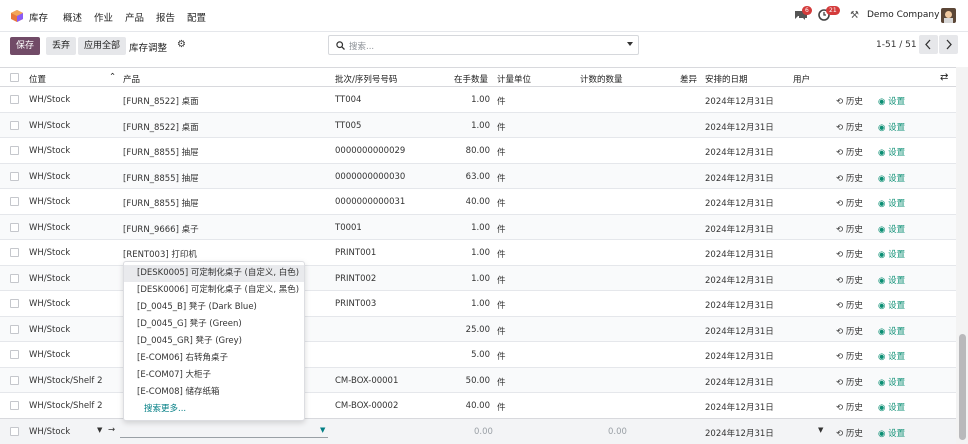 The height and width of the screenshot is (444, 968). I want to click on cell-lot: TT005, so click(348, 126).